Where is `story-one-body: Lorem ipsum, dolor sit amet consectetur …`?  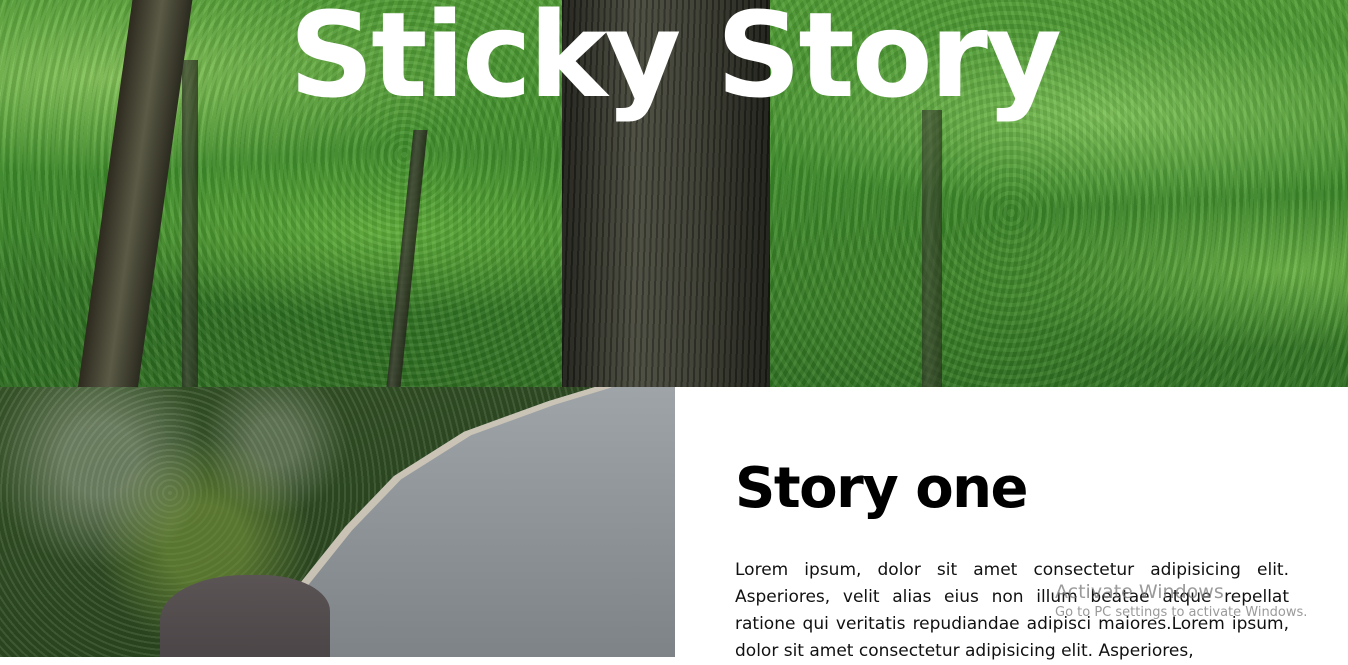
story-one-body: Lorem ipsum, dolor sit amet consectetur … is located at coordinates (1012, 610).